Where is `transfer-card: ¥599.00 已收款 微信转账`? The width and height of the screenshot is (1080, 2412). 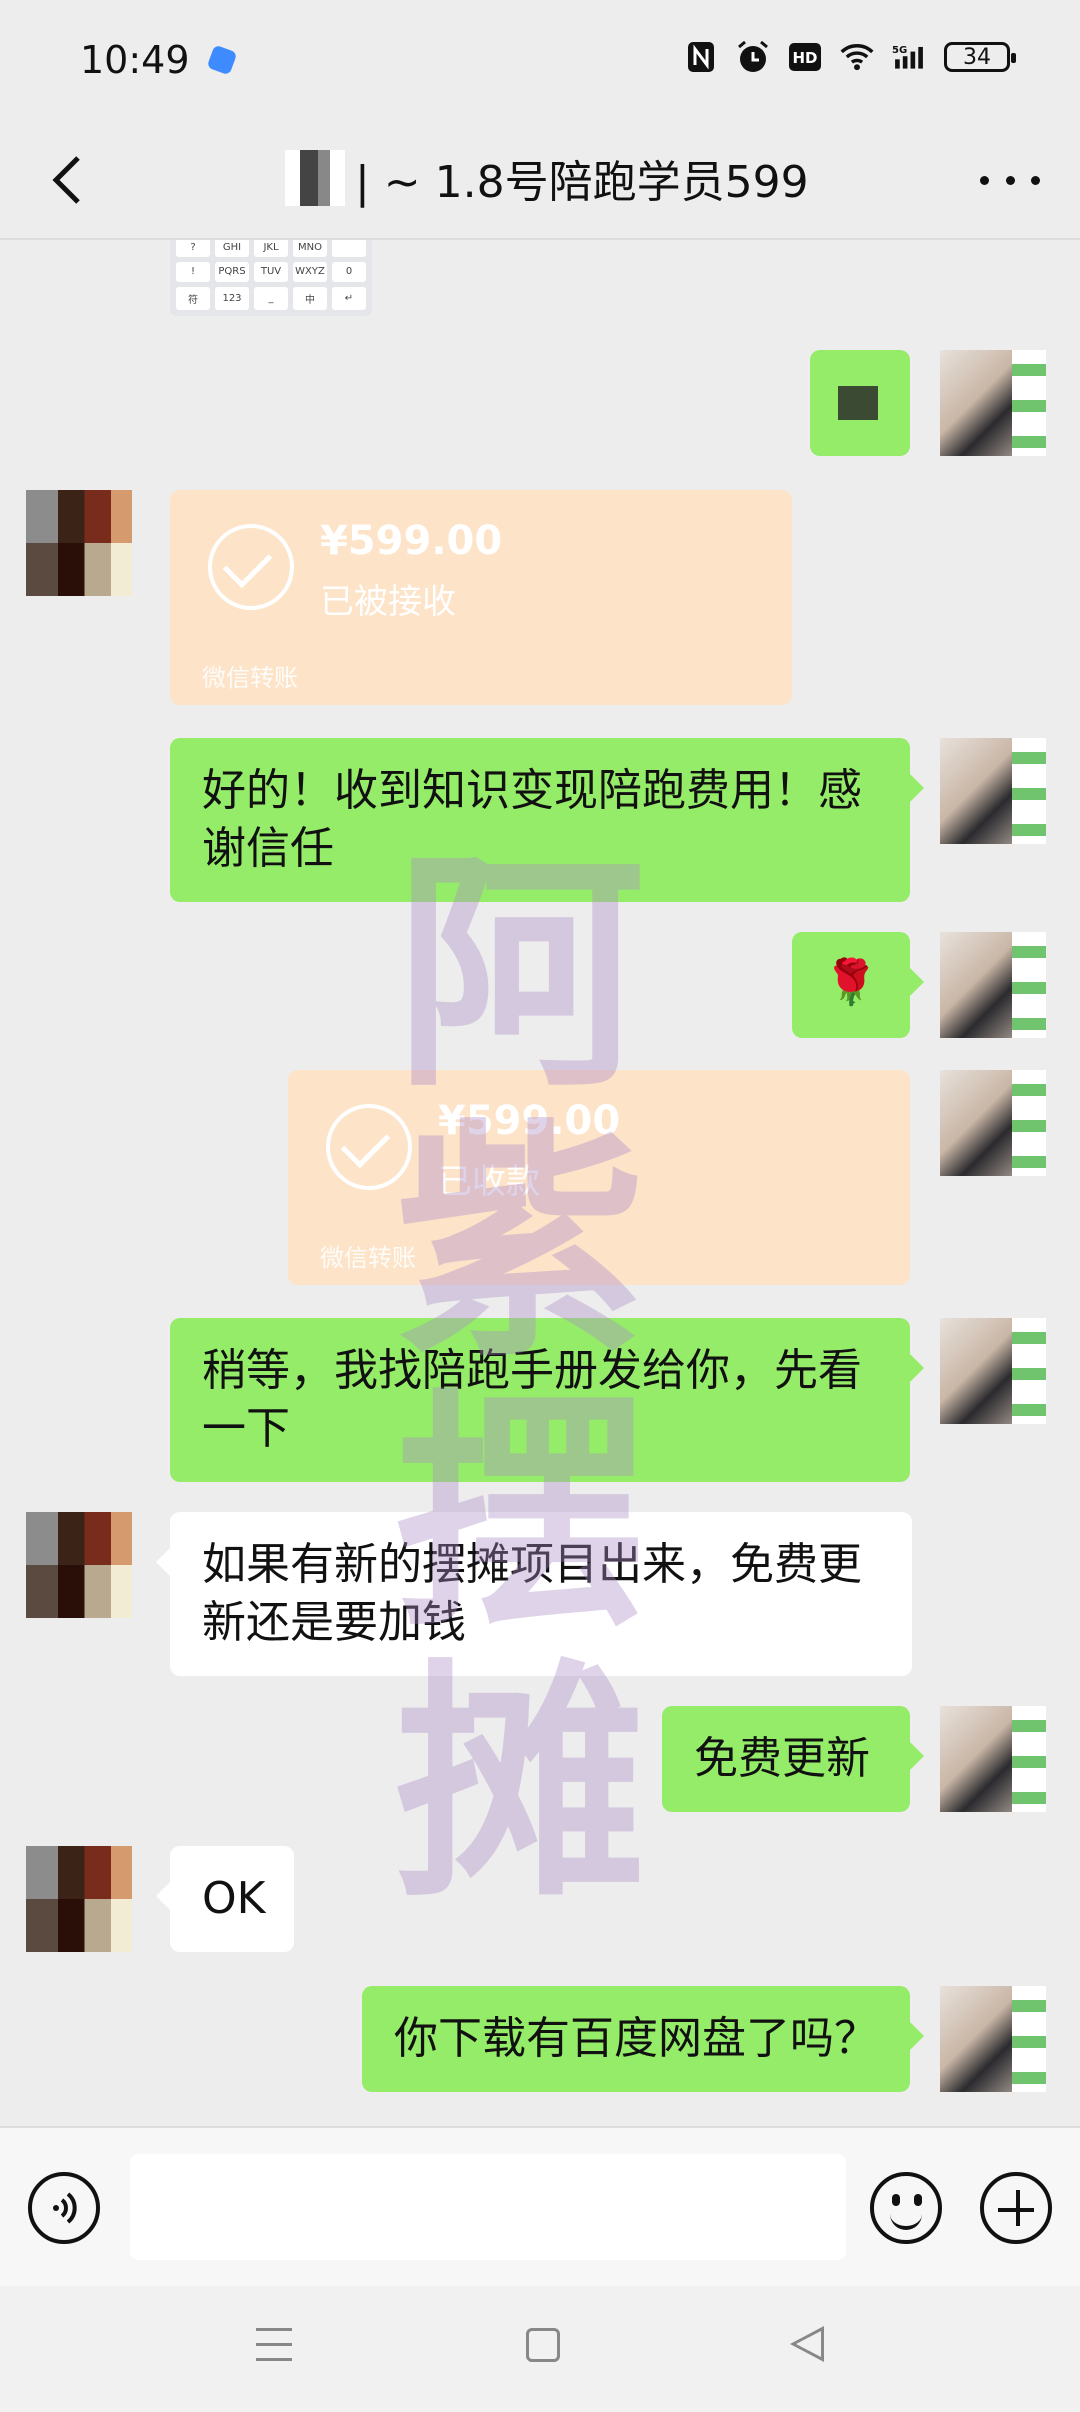 transfer-card: ¥599.00 已收款 微信转账 is located at coordinates (599, 1177).